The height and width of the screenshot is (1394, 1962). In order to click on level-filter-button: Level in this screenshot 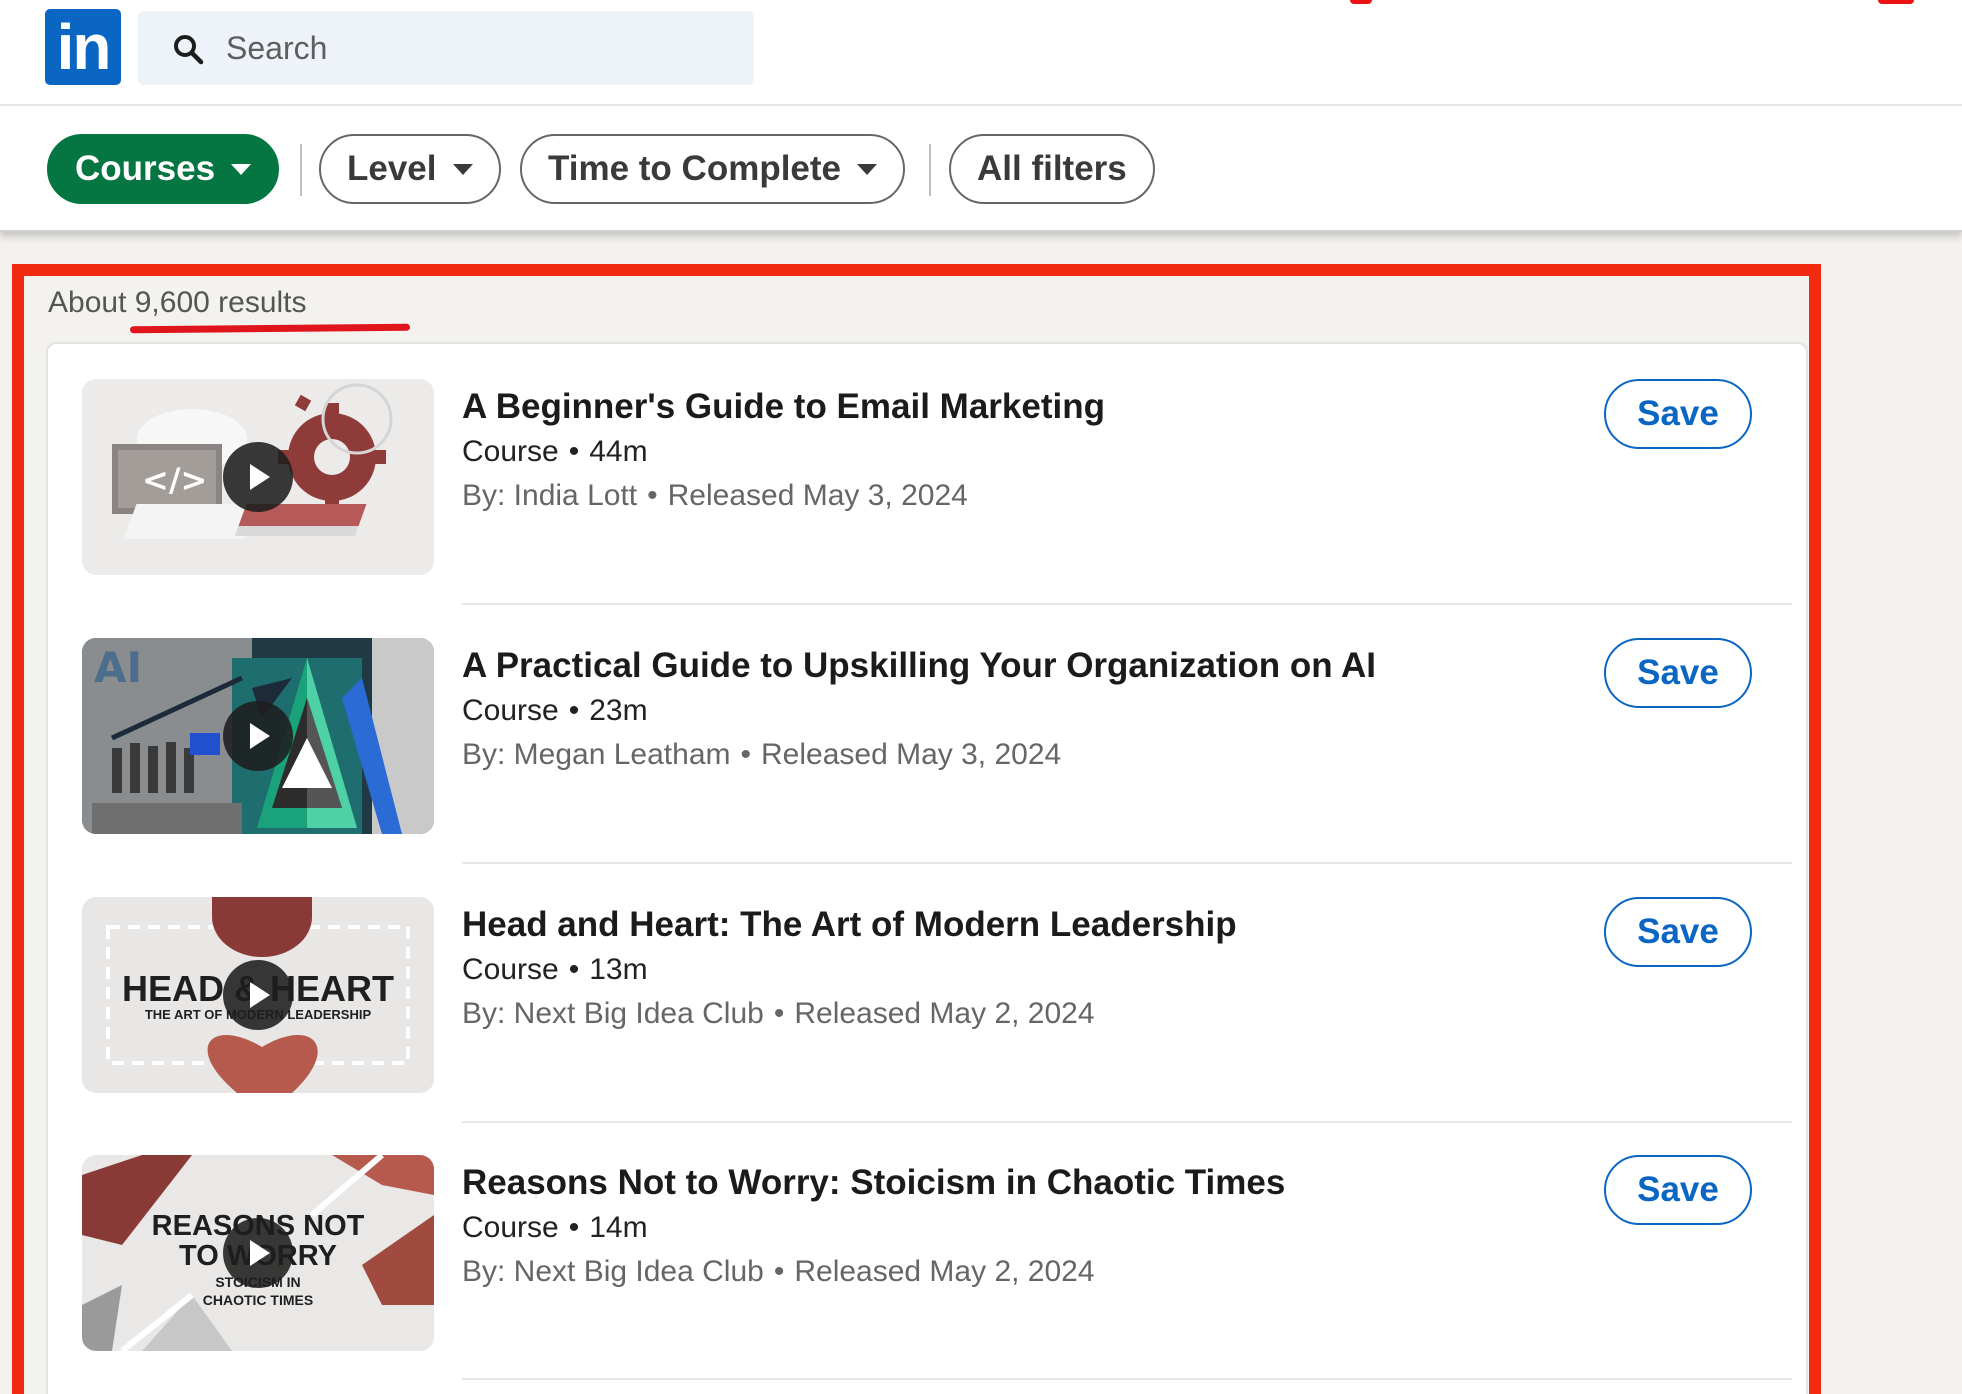, I will do `click(410, 169)`.